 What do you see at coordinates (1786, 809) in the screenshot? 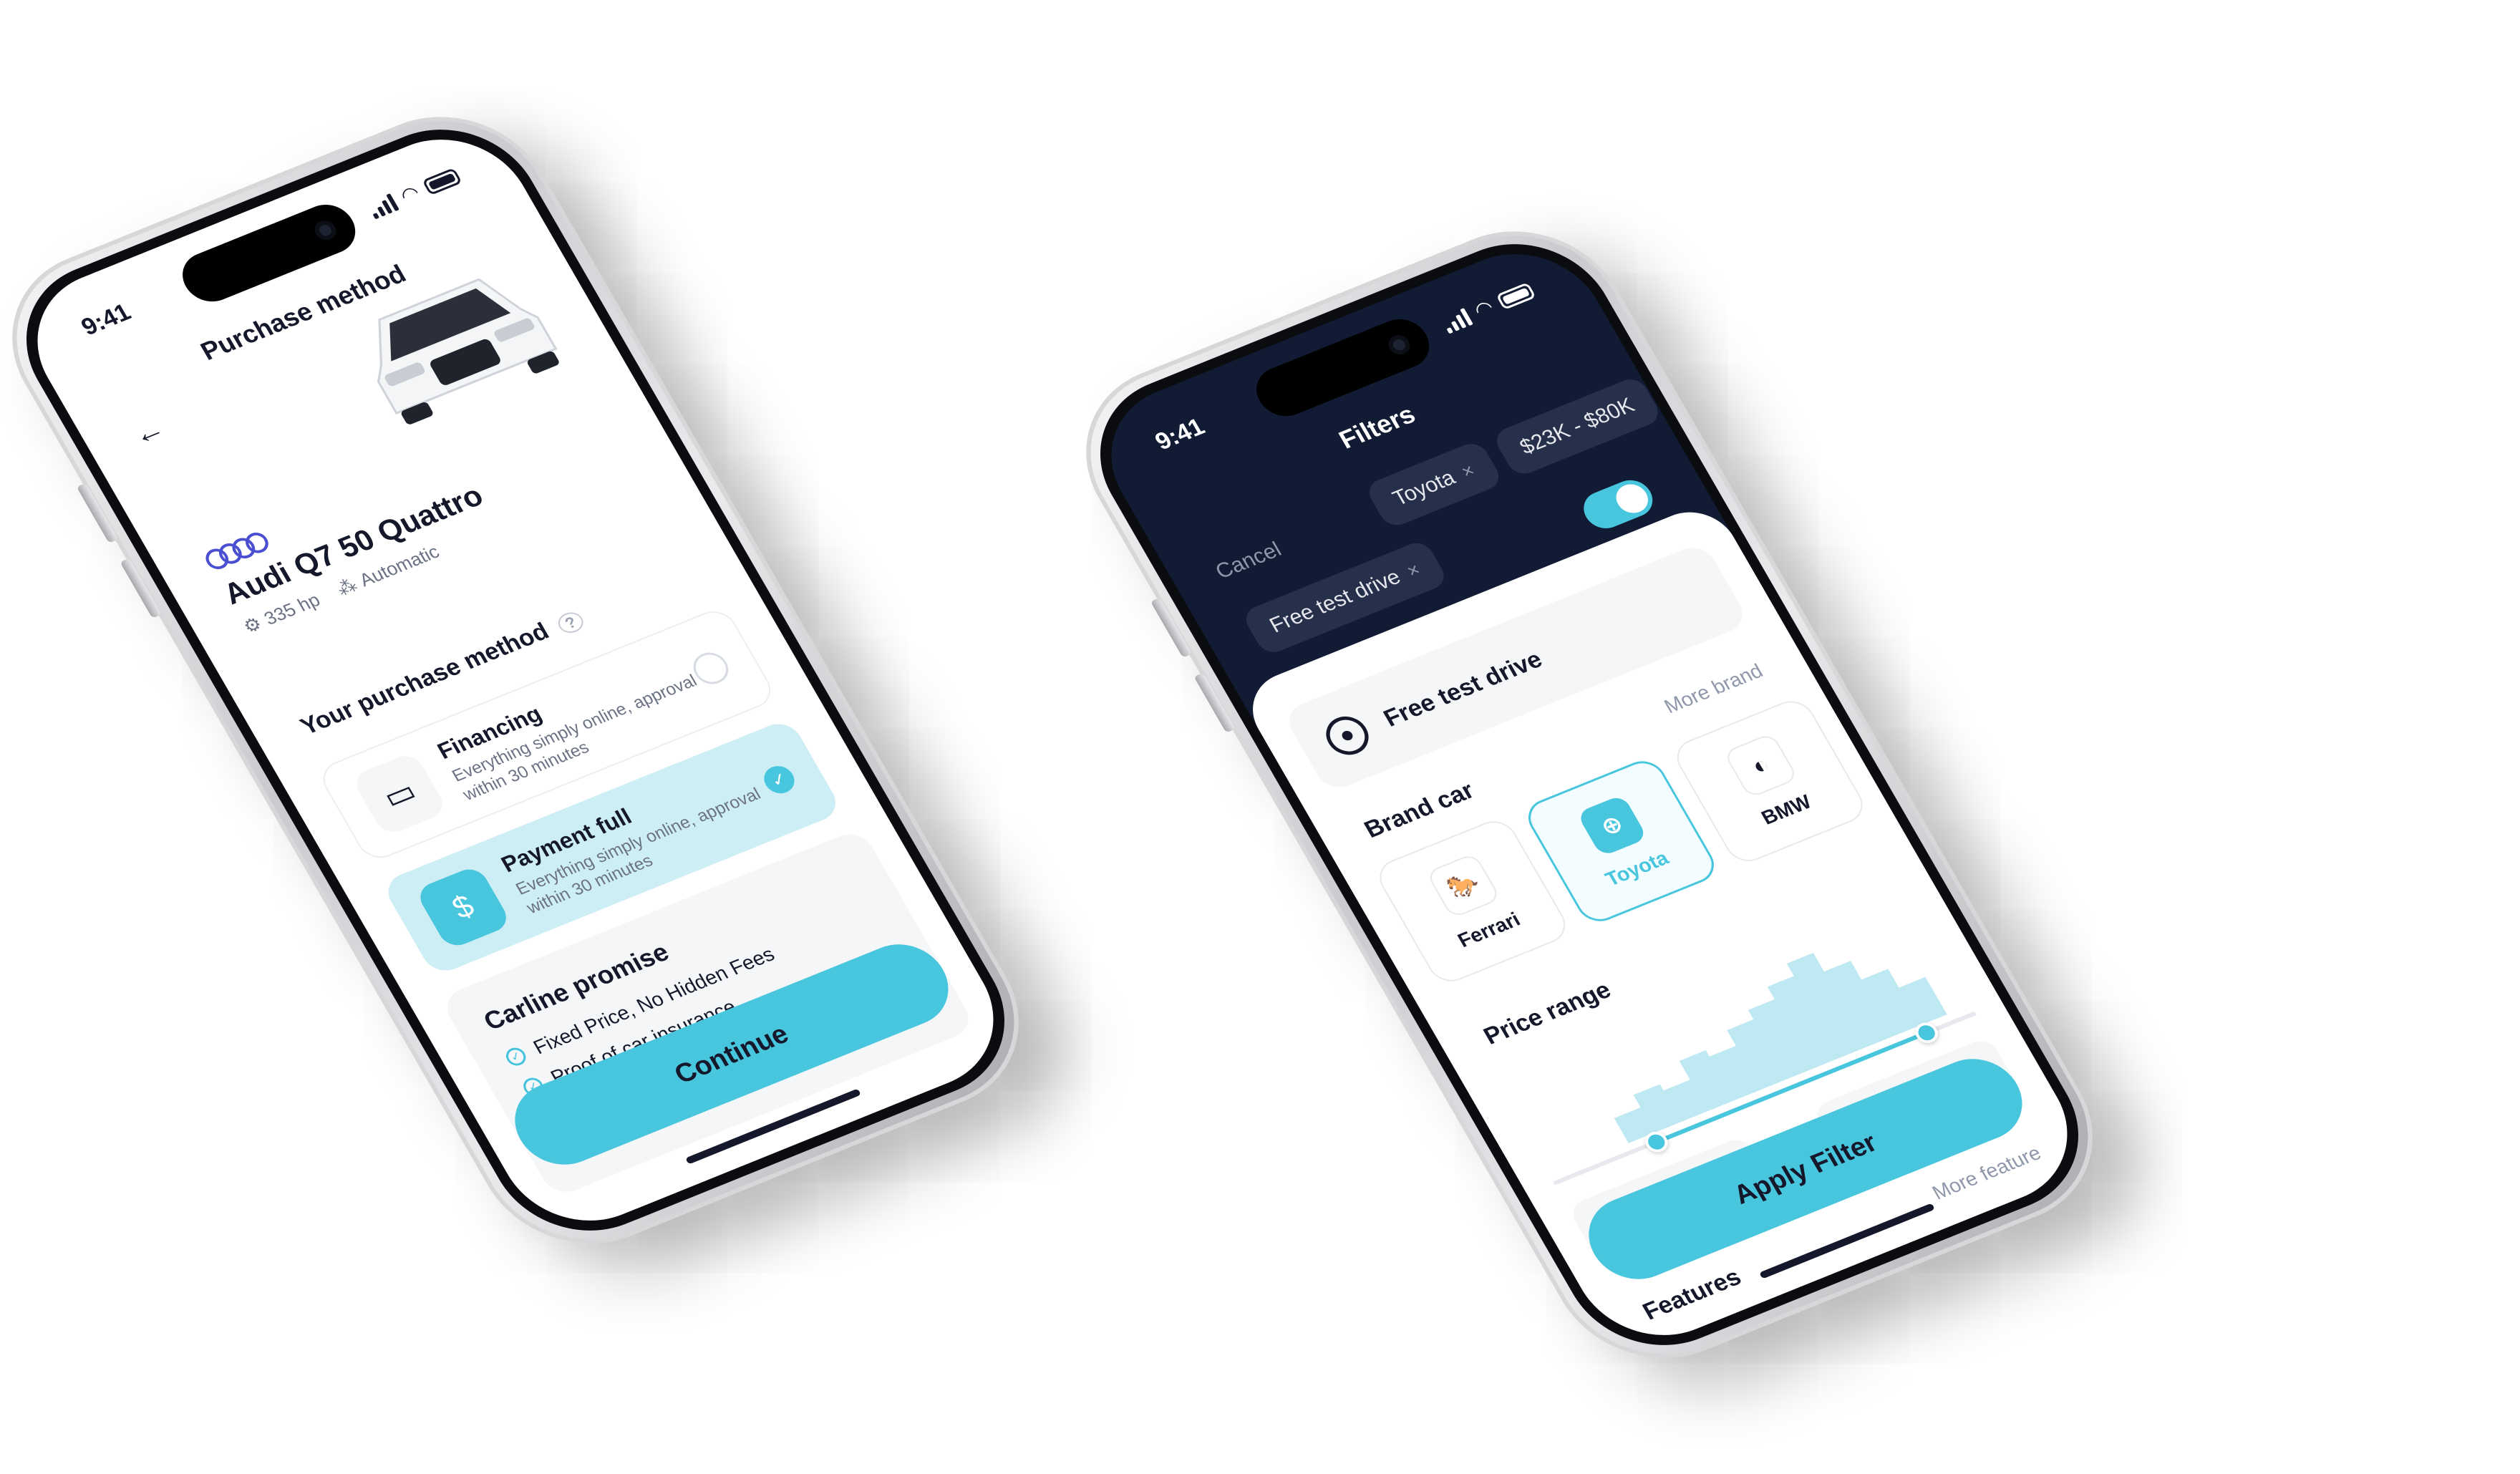
I see `brand-name: BMW` at bounding box center [1786, 809].